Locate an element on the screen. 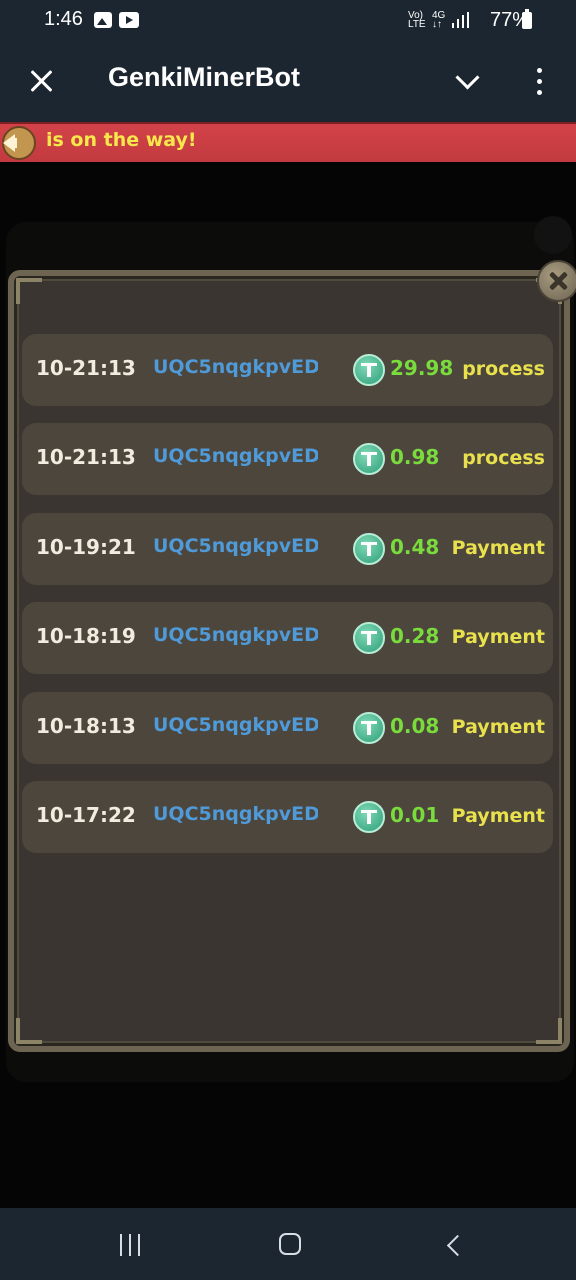  withdrawal-row: 10-21:13 UQC5nqgkpvED... 29.98 process is located at coordinates (287, 370).